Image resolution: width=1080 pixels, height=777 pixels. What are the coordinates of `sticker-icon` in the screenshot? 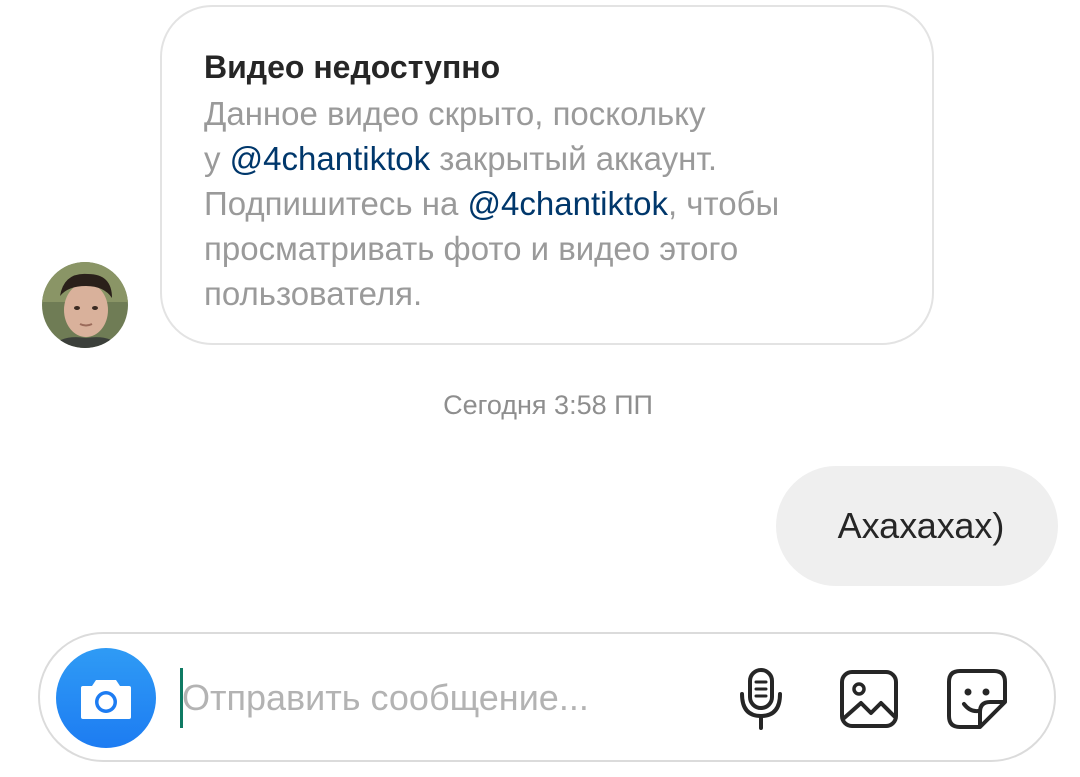 It's located at (977, 699).